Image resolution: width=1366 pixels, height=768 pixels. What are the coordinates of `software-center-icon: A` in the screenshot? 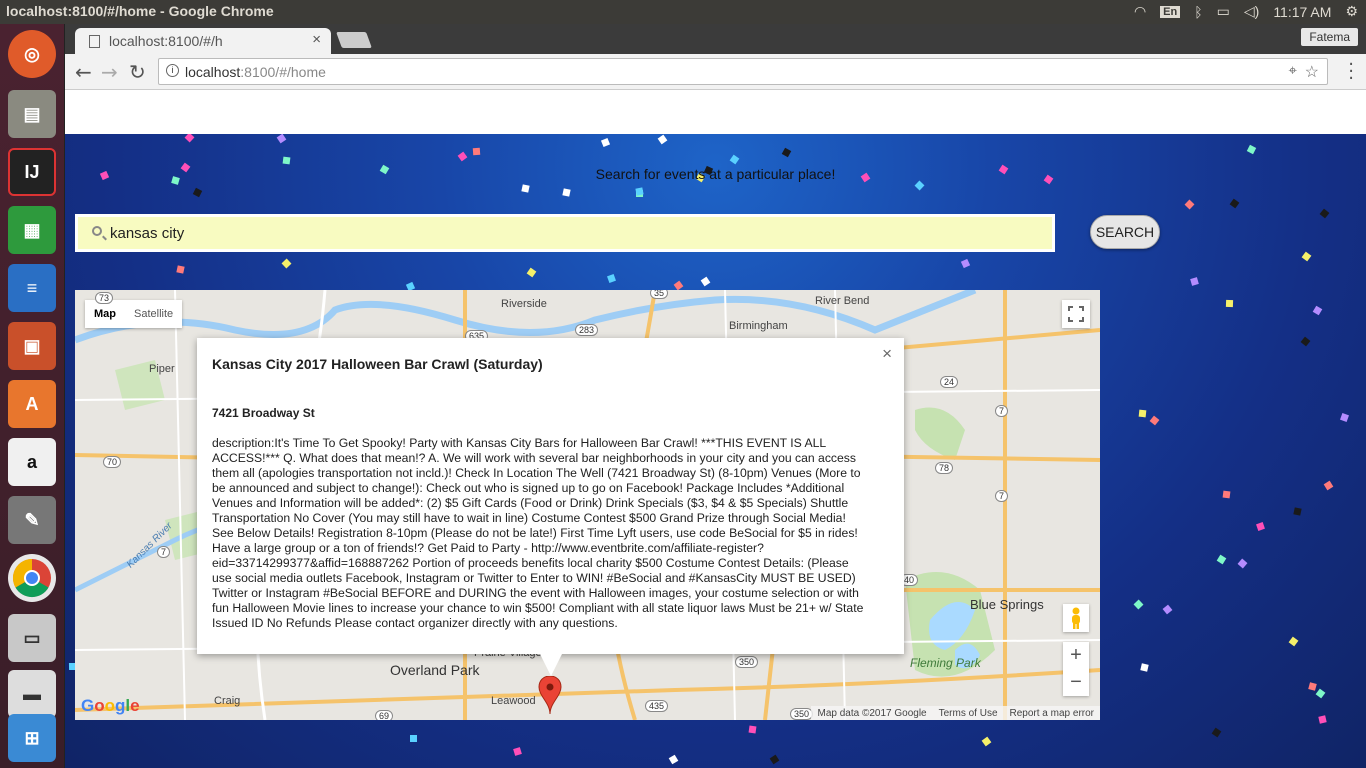 It's located at (32, 404).